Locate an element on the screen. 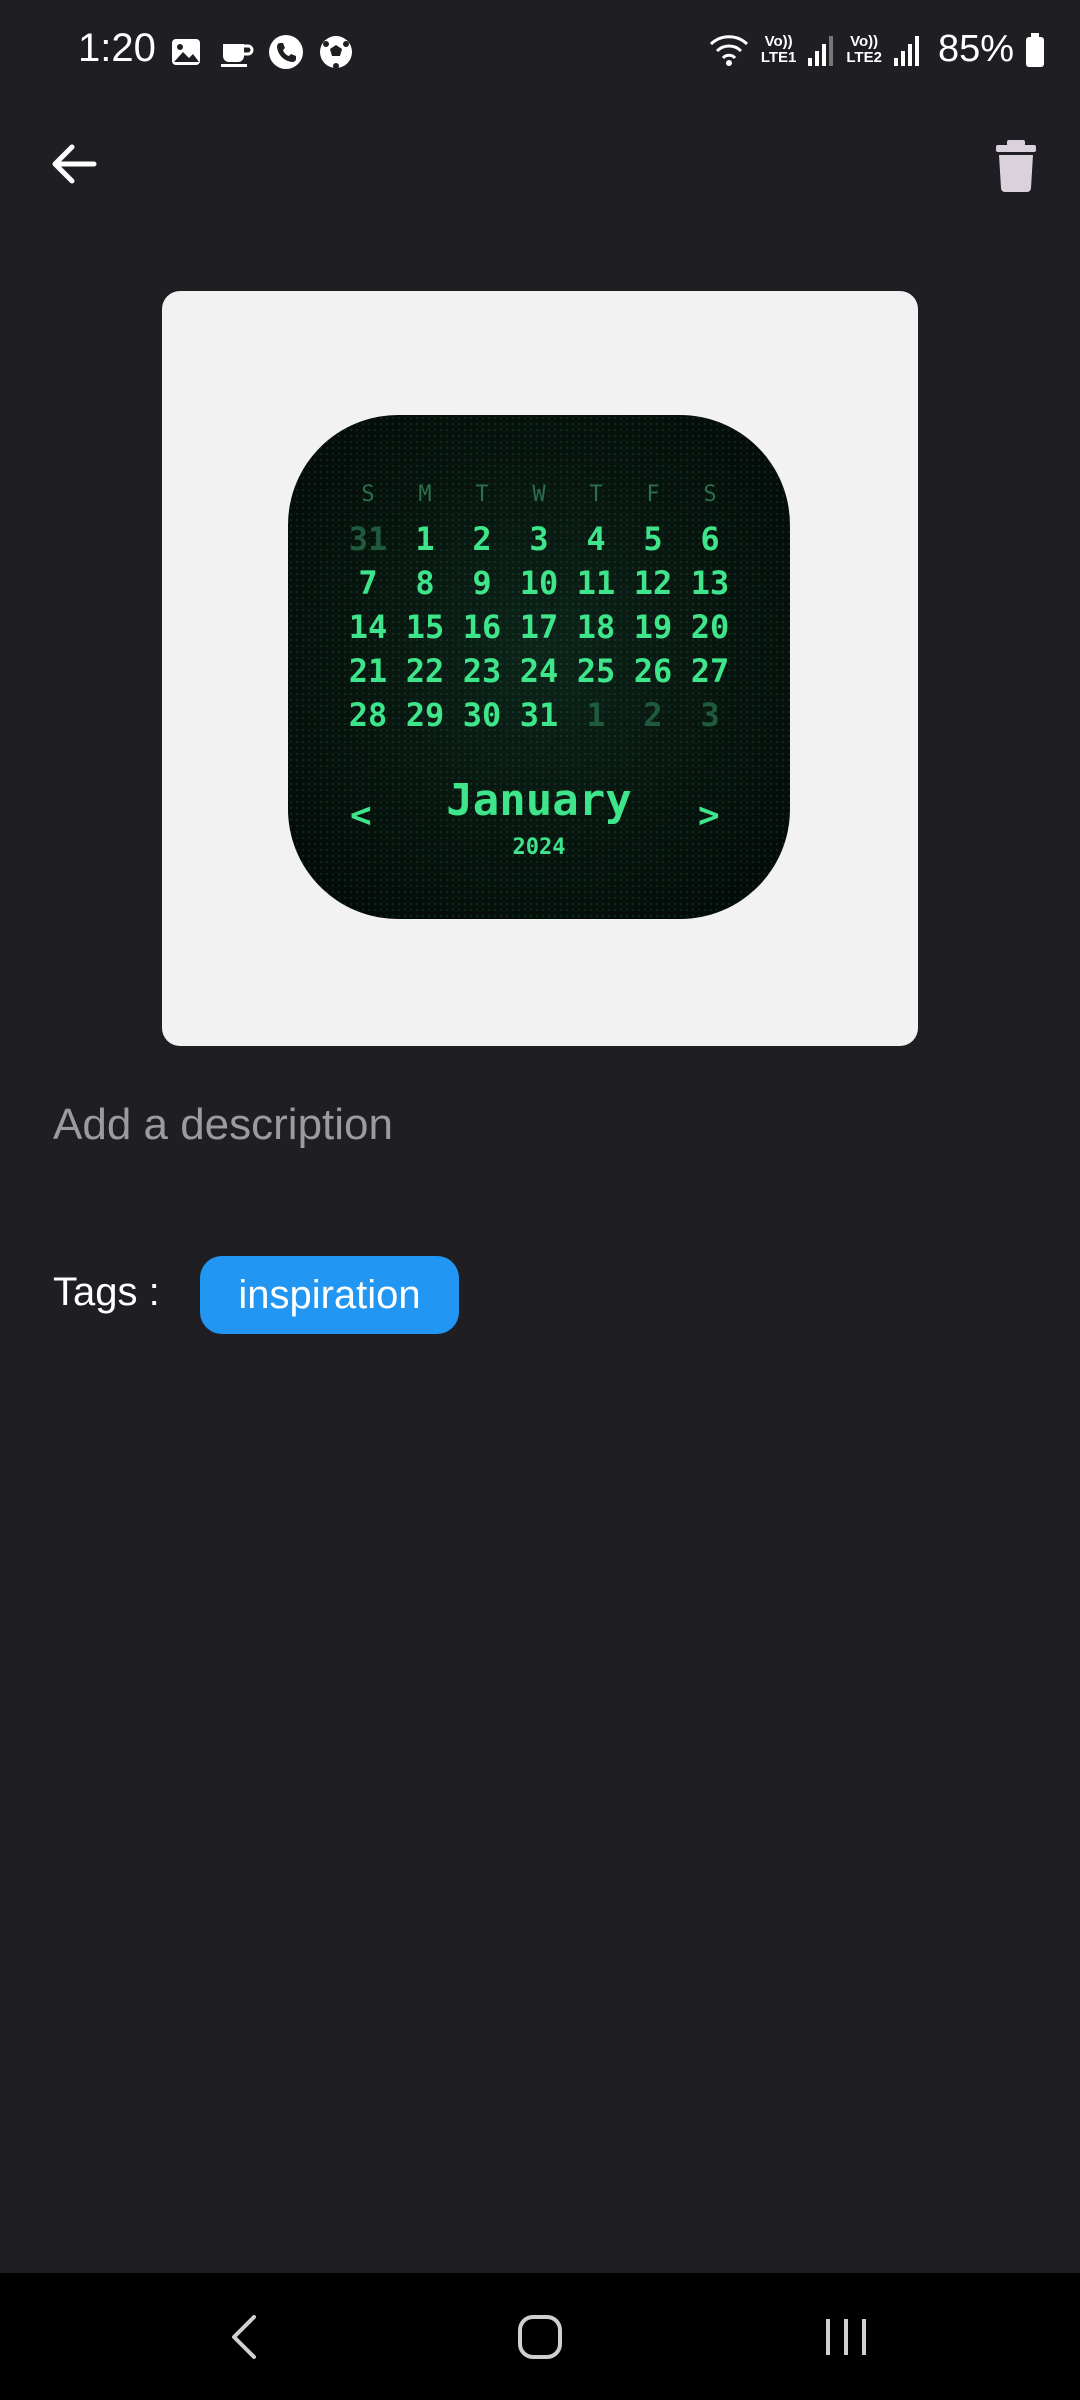  calendar-year: 2024 is located at coordinates (539, 847).